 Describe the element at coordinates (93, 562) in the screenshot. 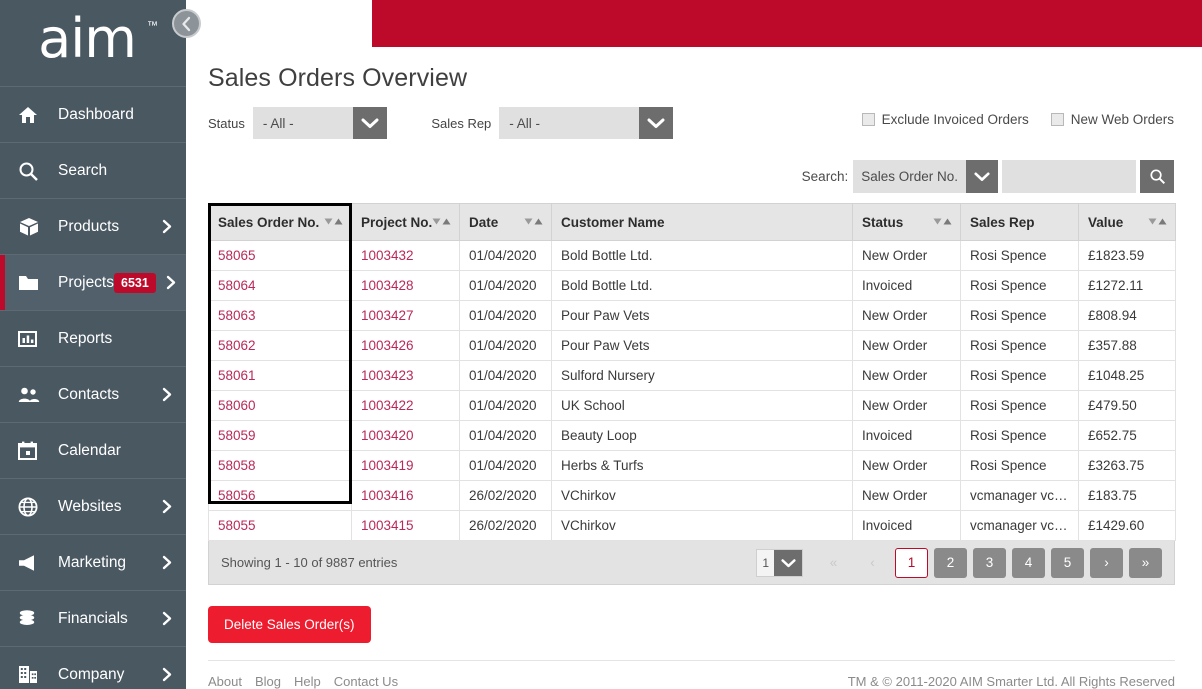

I see `sidebar-item-marketing: Marketing` at that location.